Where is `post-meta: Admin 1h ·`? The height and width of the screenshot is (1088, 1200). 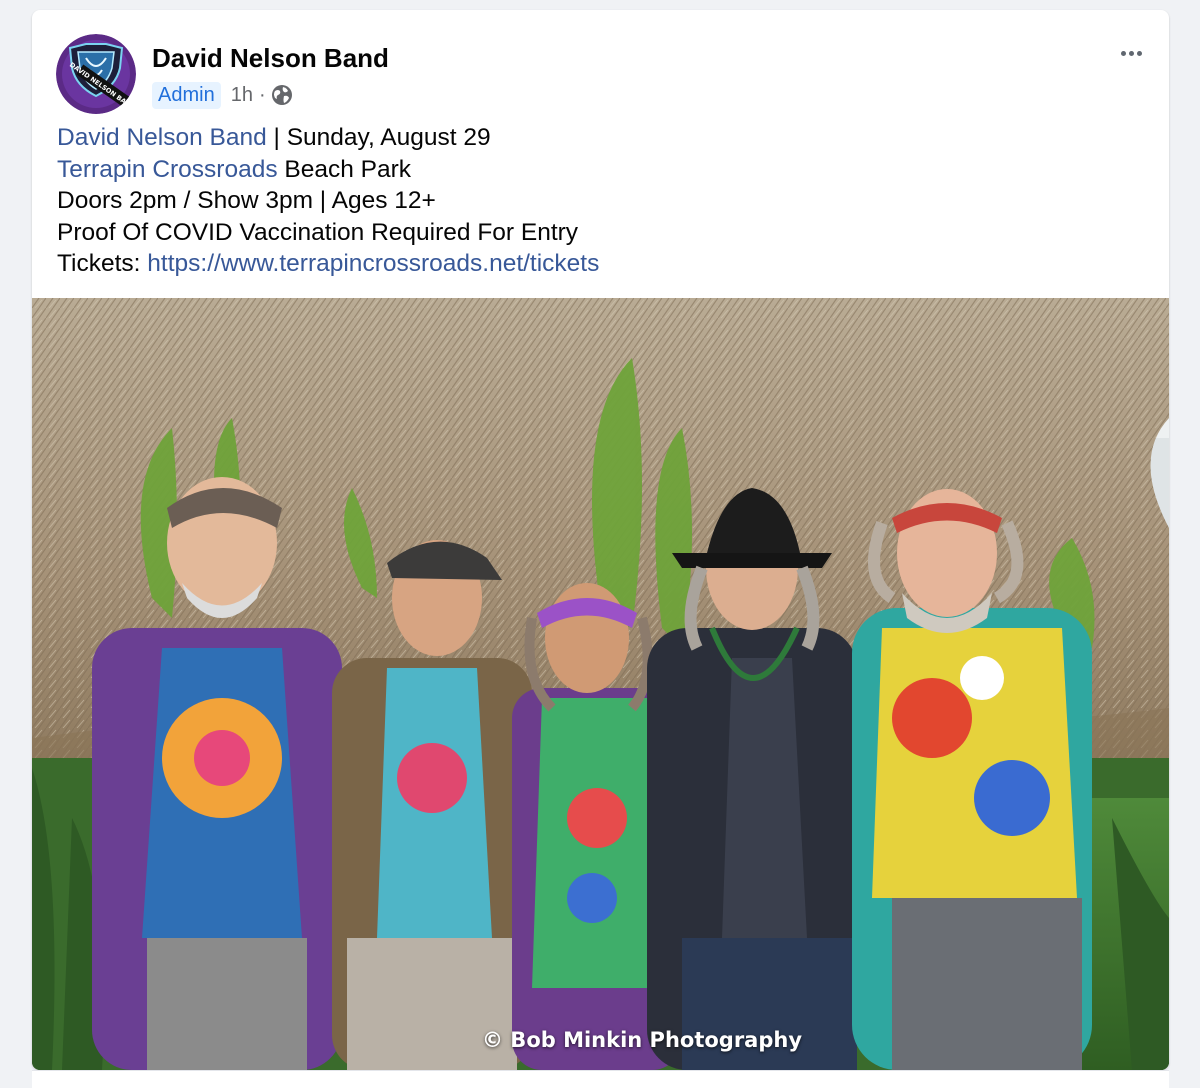
post-meta: Admin 1h · is located at coordinates (222, 95).